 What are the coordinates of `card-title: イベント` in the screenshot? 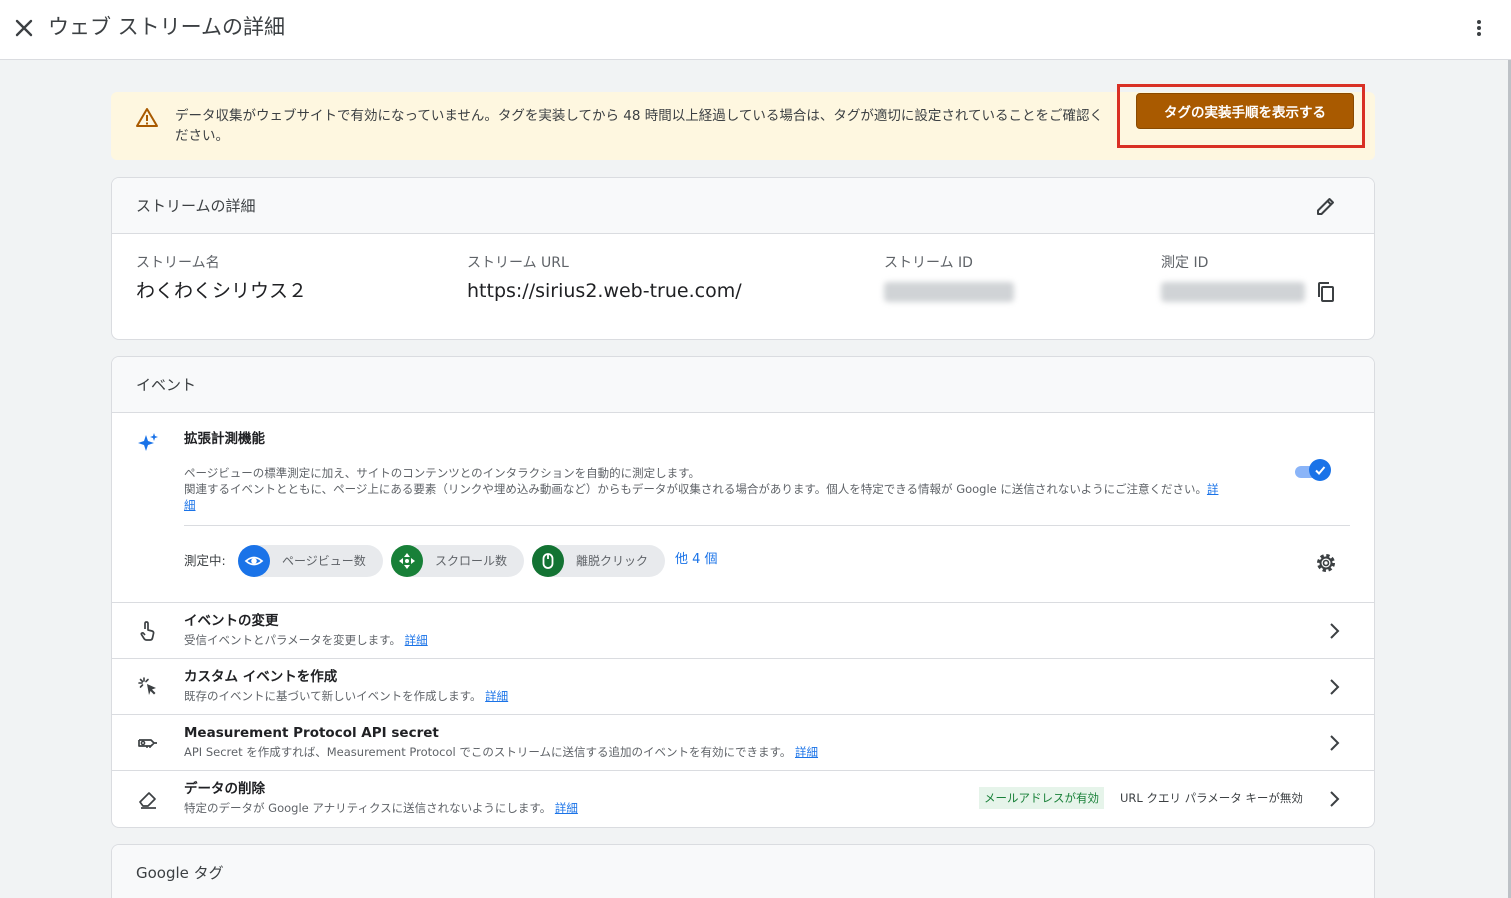 It's located at (166, 385).